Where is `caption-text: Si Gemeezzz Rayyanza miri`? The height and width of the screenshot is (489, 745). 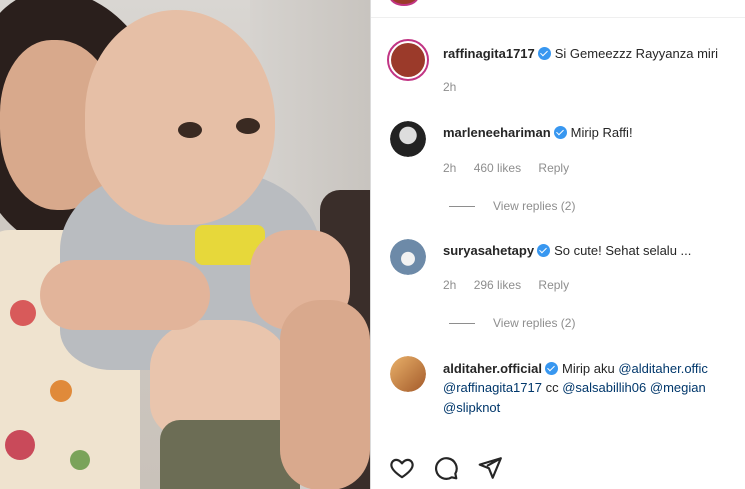
caption-text: Si Gemeezzz Rayyanza miri is located at coordinates (636, 53).